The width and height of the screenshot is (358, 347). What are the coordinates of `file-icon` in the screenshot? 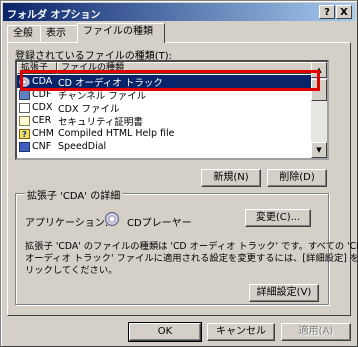 It's located at (24, 107).